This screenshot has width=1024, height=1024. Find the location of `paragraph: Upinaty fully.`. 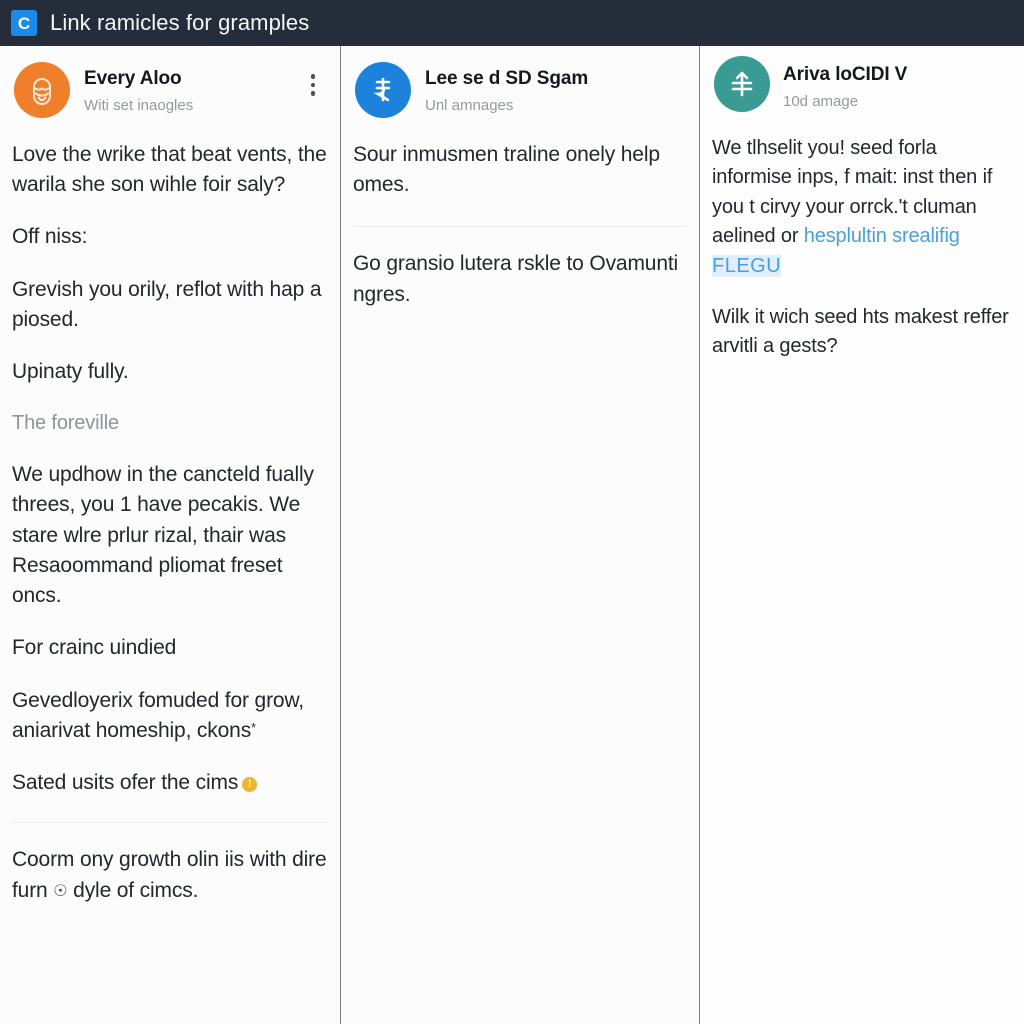

paragraph: Upinaty fully. is located at coordinates (70, 372).